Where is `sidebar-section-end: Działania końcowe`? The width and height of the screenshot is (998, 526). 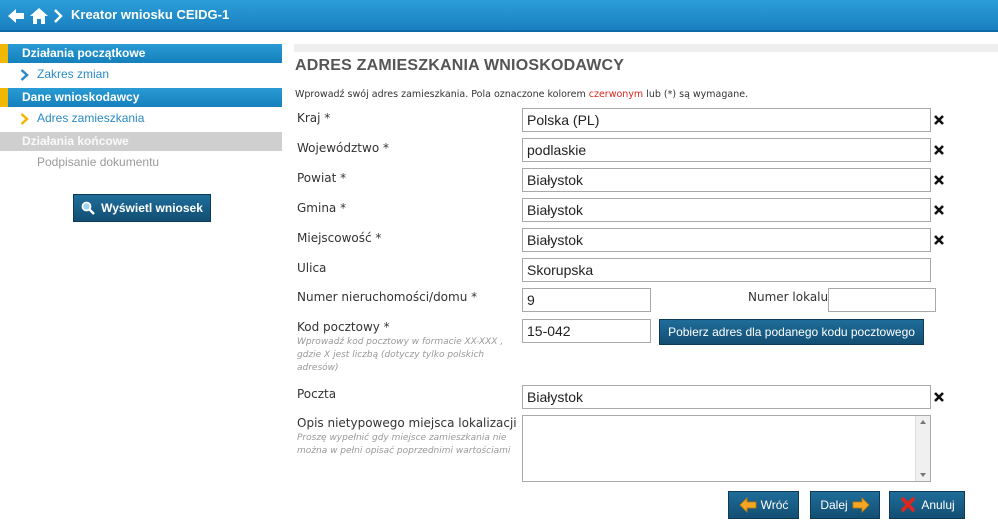
sidebar-section-end: Działania końcowe is located at coordinates (141, 141).